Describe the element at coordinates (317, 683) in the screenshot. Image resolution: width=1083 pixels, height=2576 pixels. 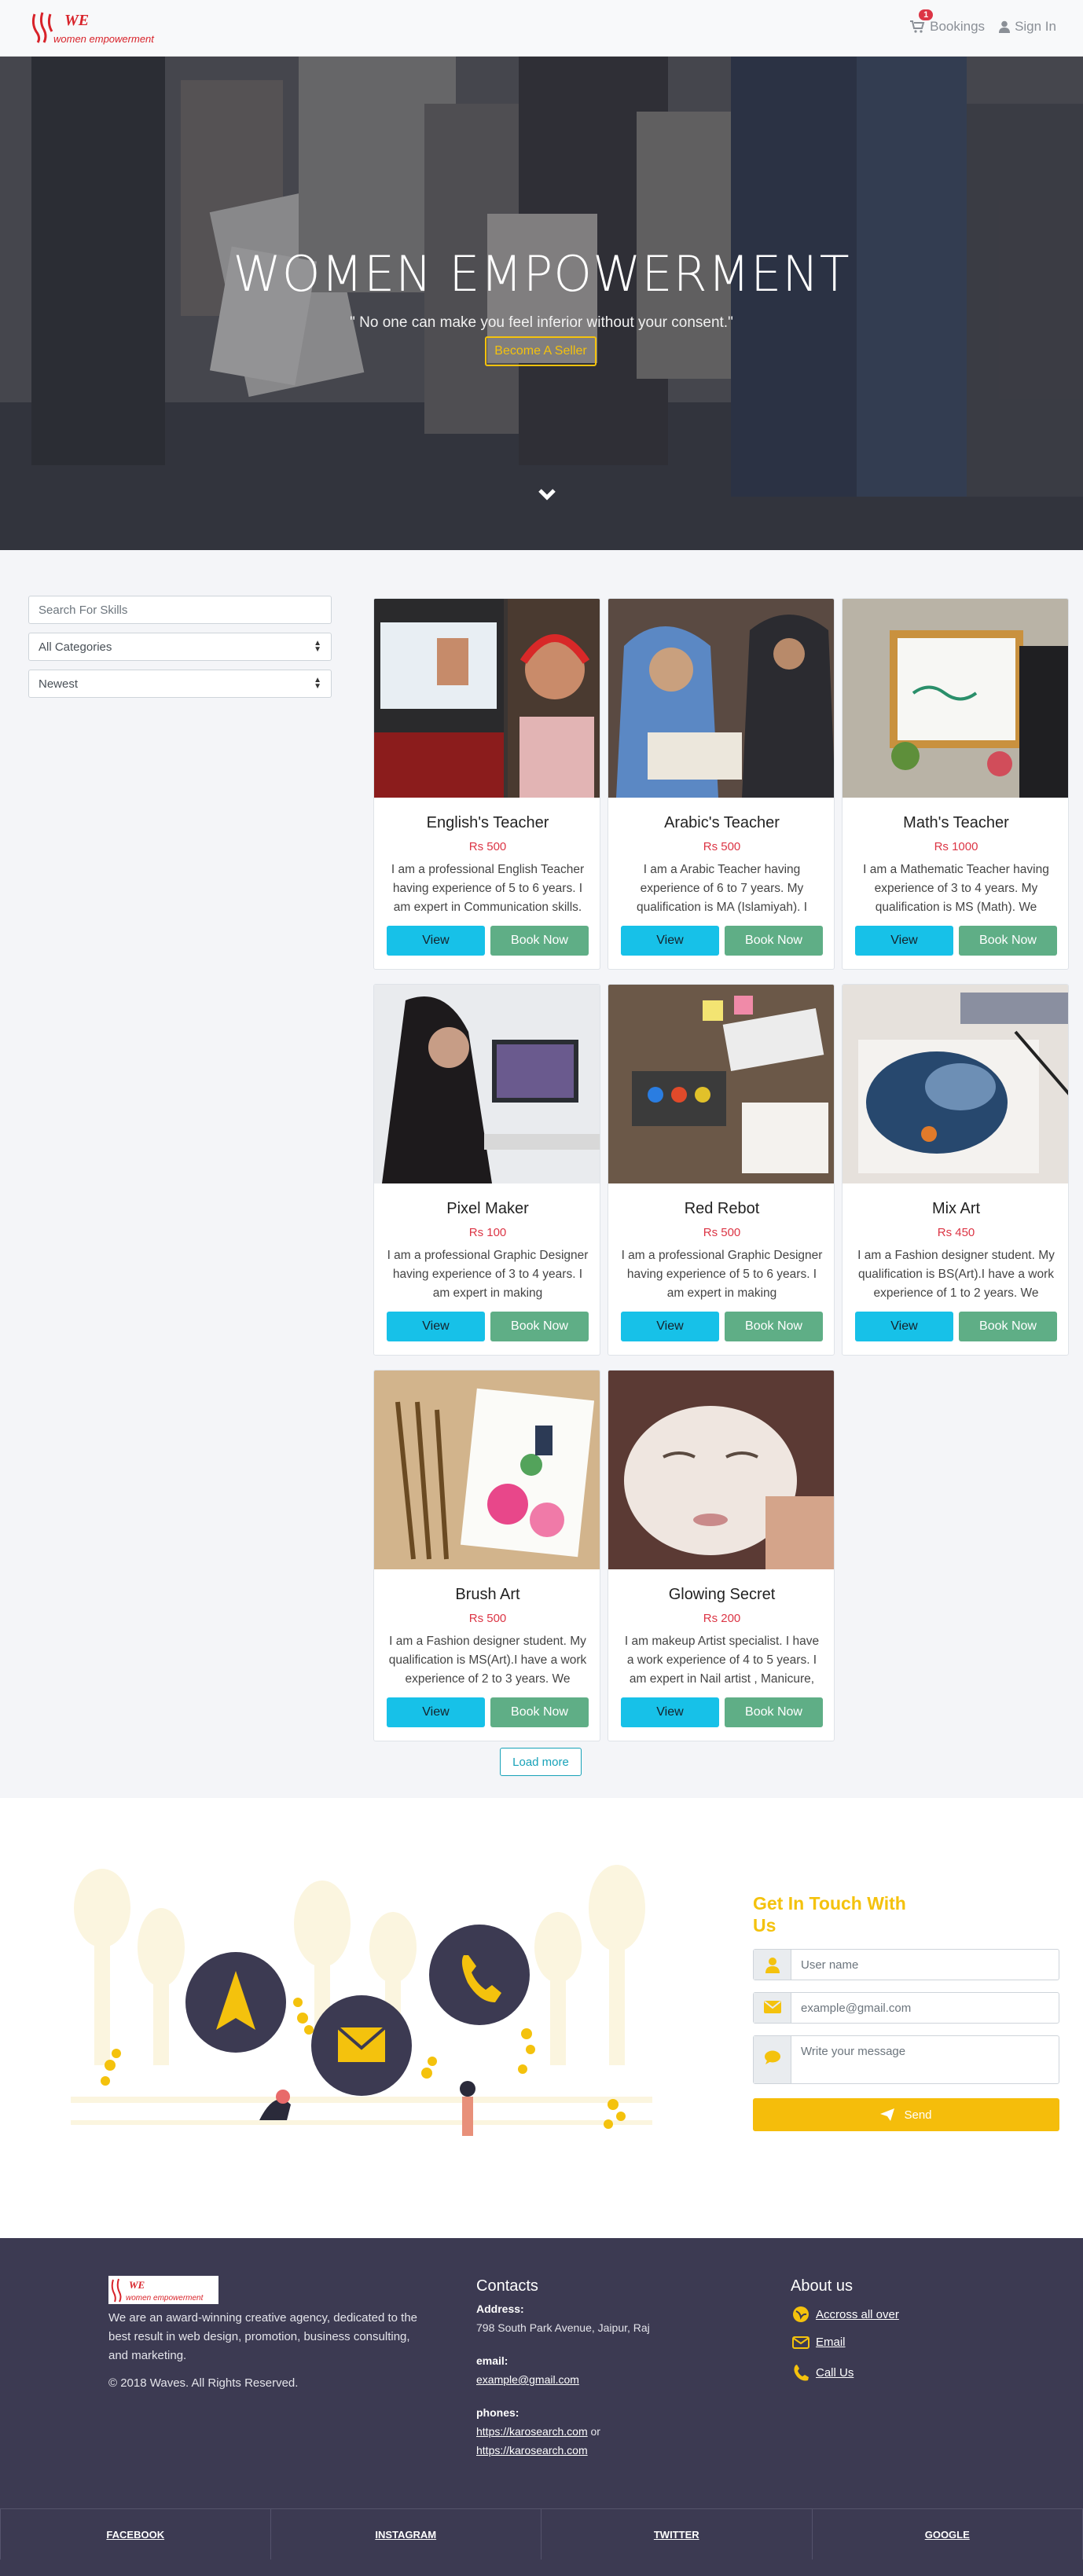
I see `select-arrows-icon: ▲ ▼` at that location.